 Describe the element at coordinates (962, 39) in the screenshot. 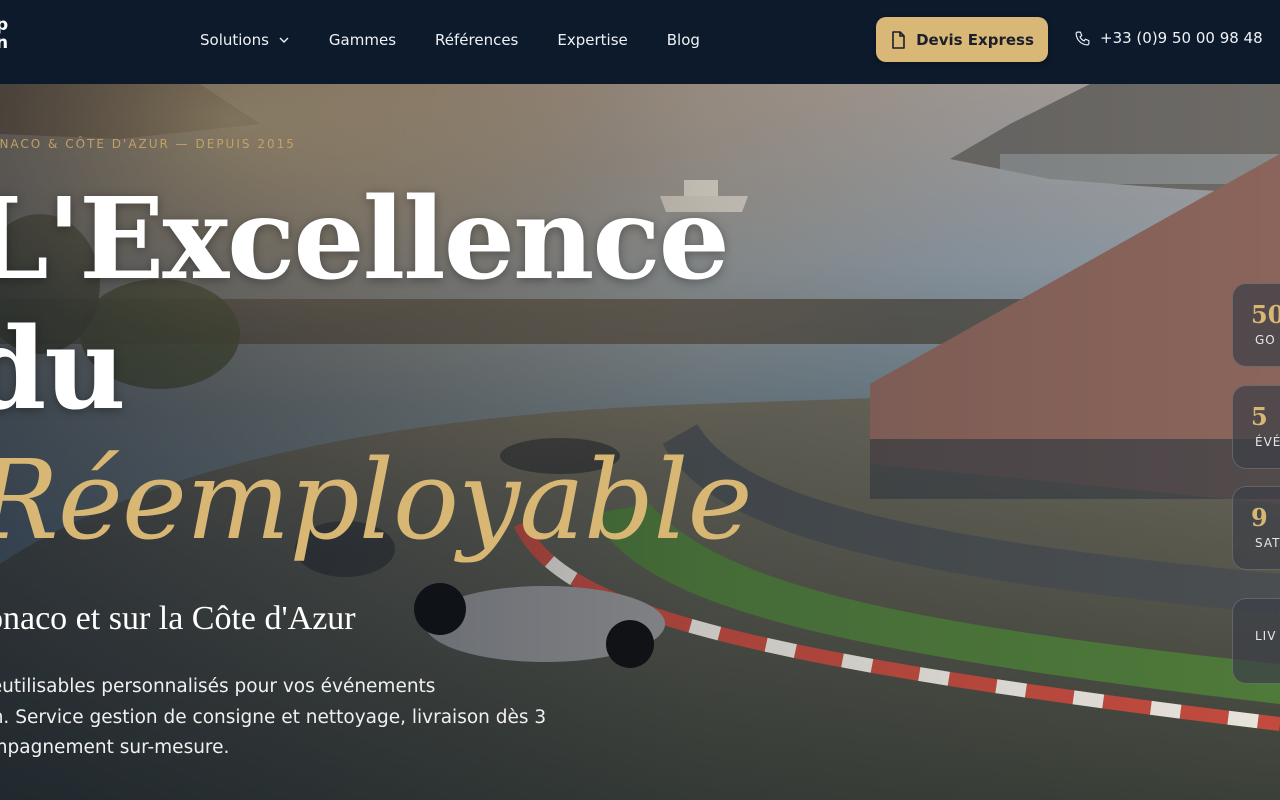

I see `devis-express-button: Devis Express` at that location.